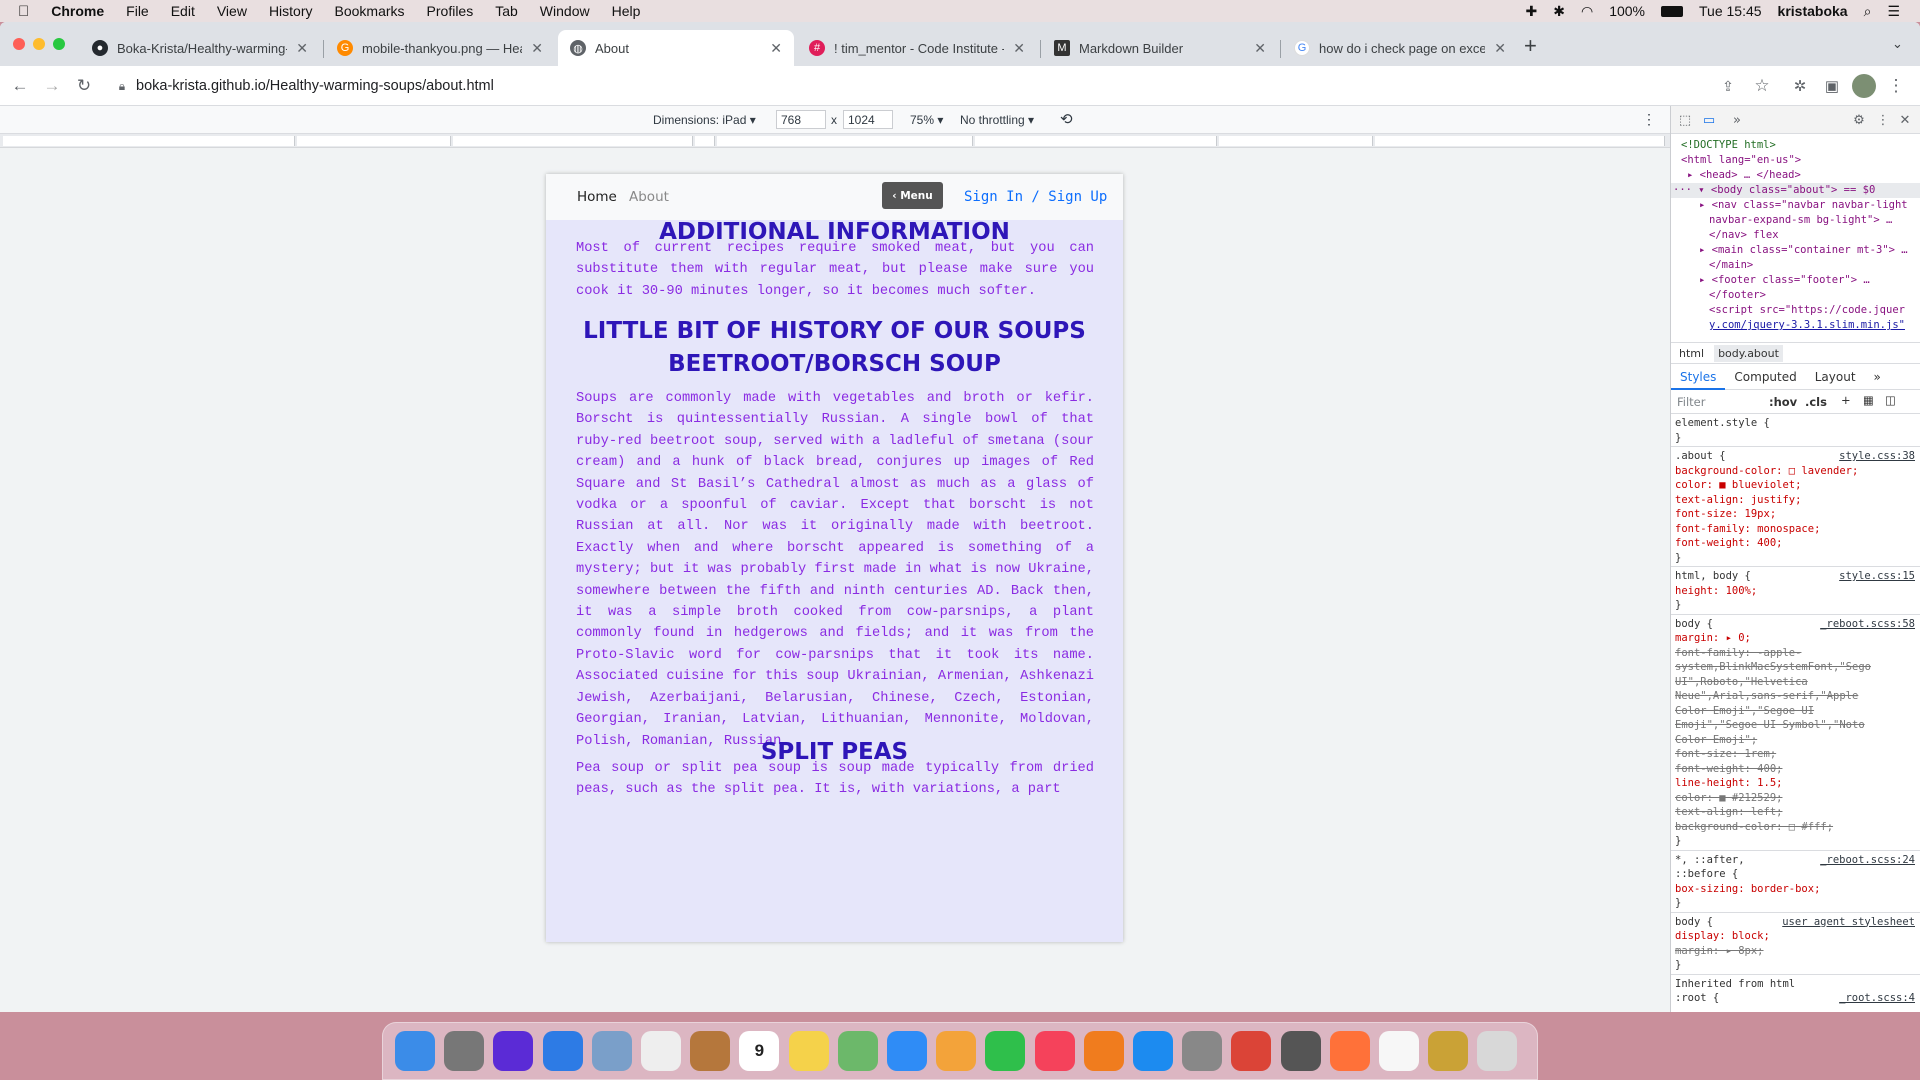 The width and height of the screenshot is (1920, 1080). What do you see at coordinates (1349, 1051) in the screenshot?
I see `firefox-icon` at bounding box center [1349, 1051].